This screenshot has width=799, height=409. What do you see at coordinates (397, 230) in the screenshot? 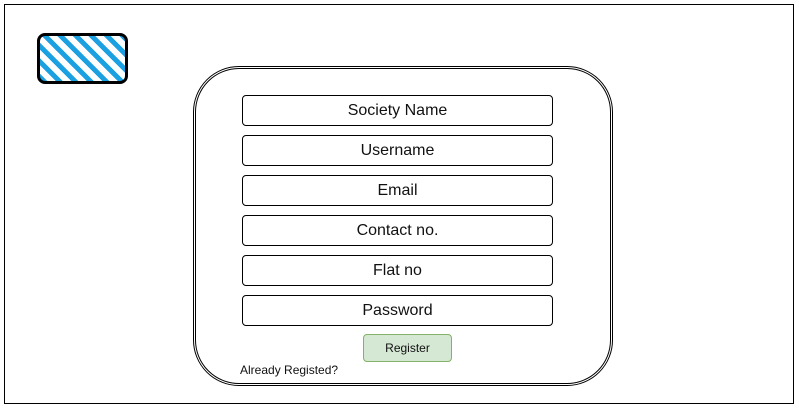
I see `contact-input: Contact no.` at bounding box center [397, 230].